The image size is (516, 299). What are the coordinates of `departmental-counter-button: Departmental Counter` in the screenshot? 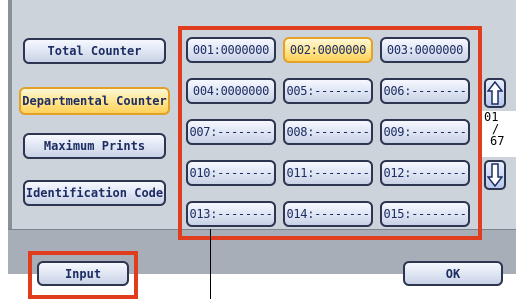 It's located at (94, 101).